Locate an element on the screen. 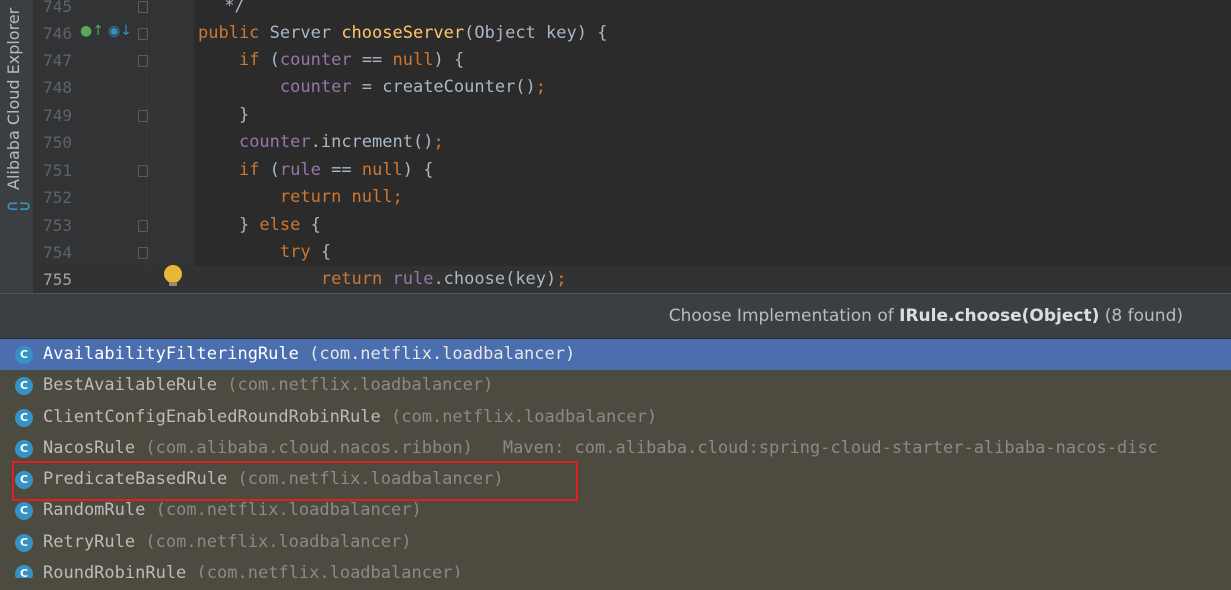  code-line: 752 return null; is located at coordinates (632, 197).